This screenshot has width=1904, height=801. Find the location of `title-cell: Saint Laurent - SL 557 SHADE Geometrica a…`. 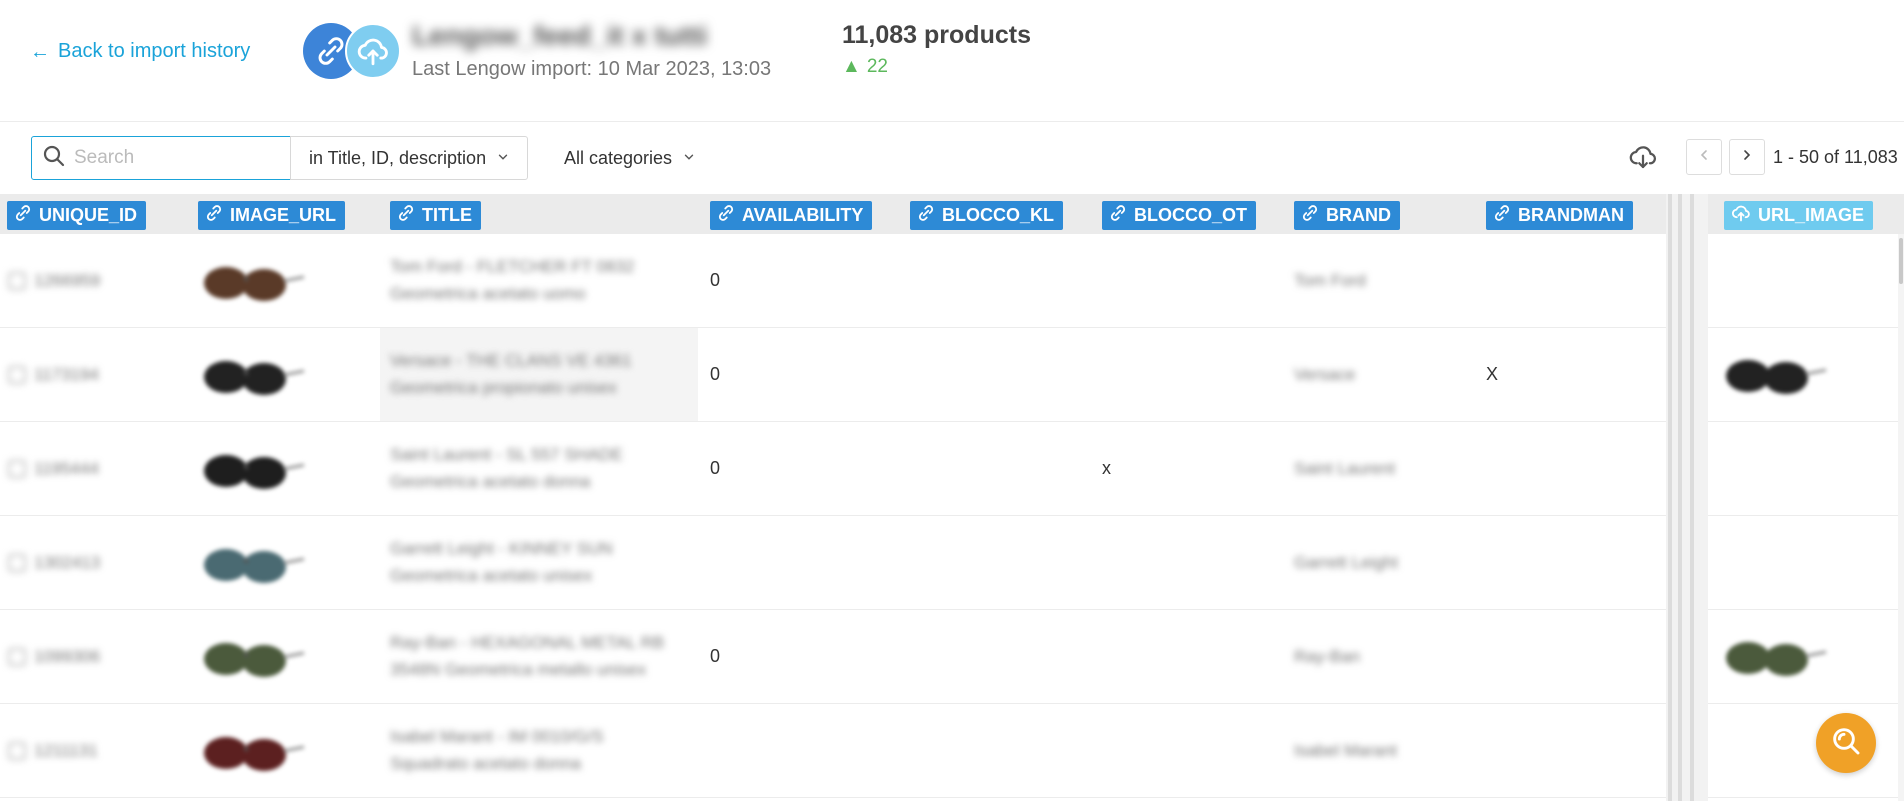

title-cell: Saint Laurent - SL 557 SHADE Geometrica a… is located at coordinates (539, 468).